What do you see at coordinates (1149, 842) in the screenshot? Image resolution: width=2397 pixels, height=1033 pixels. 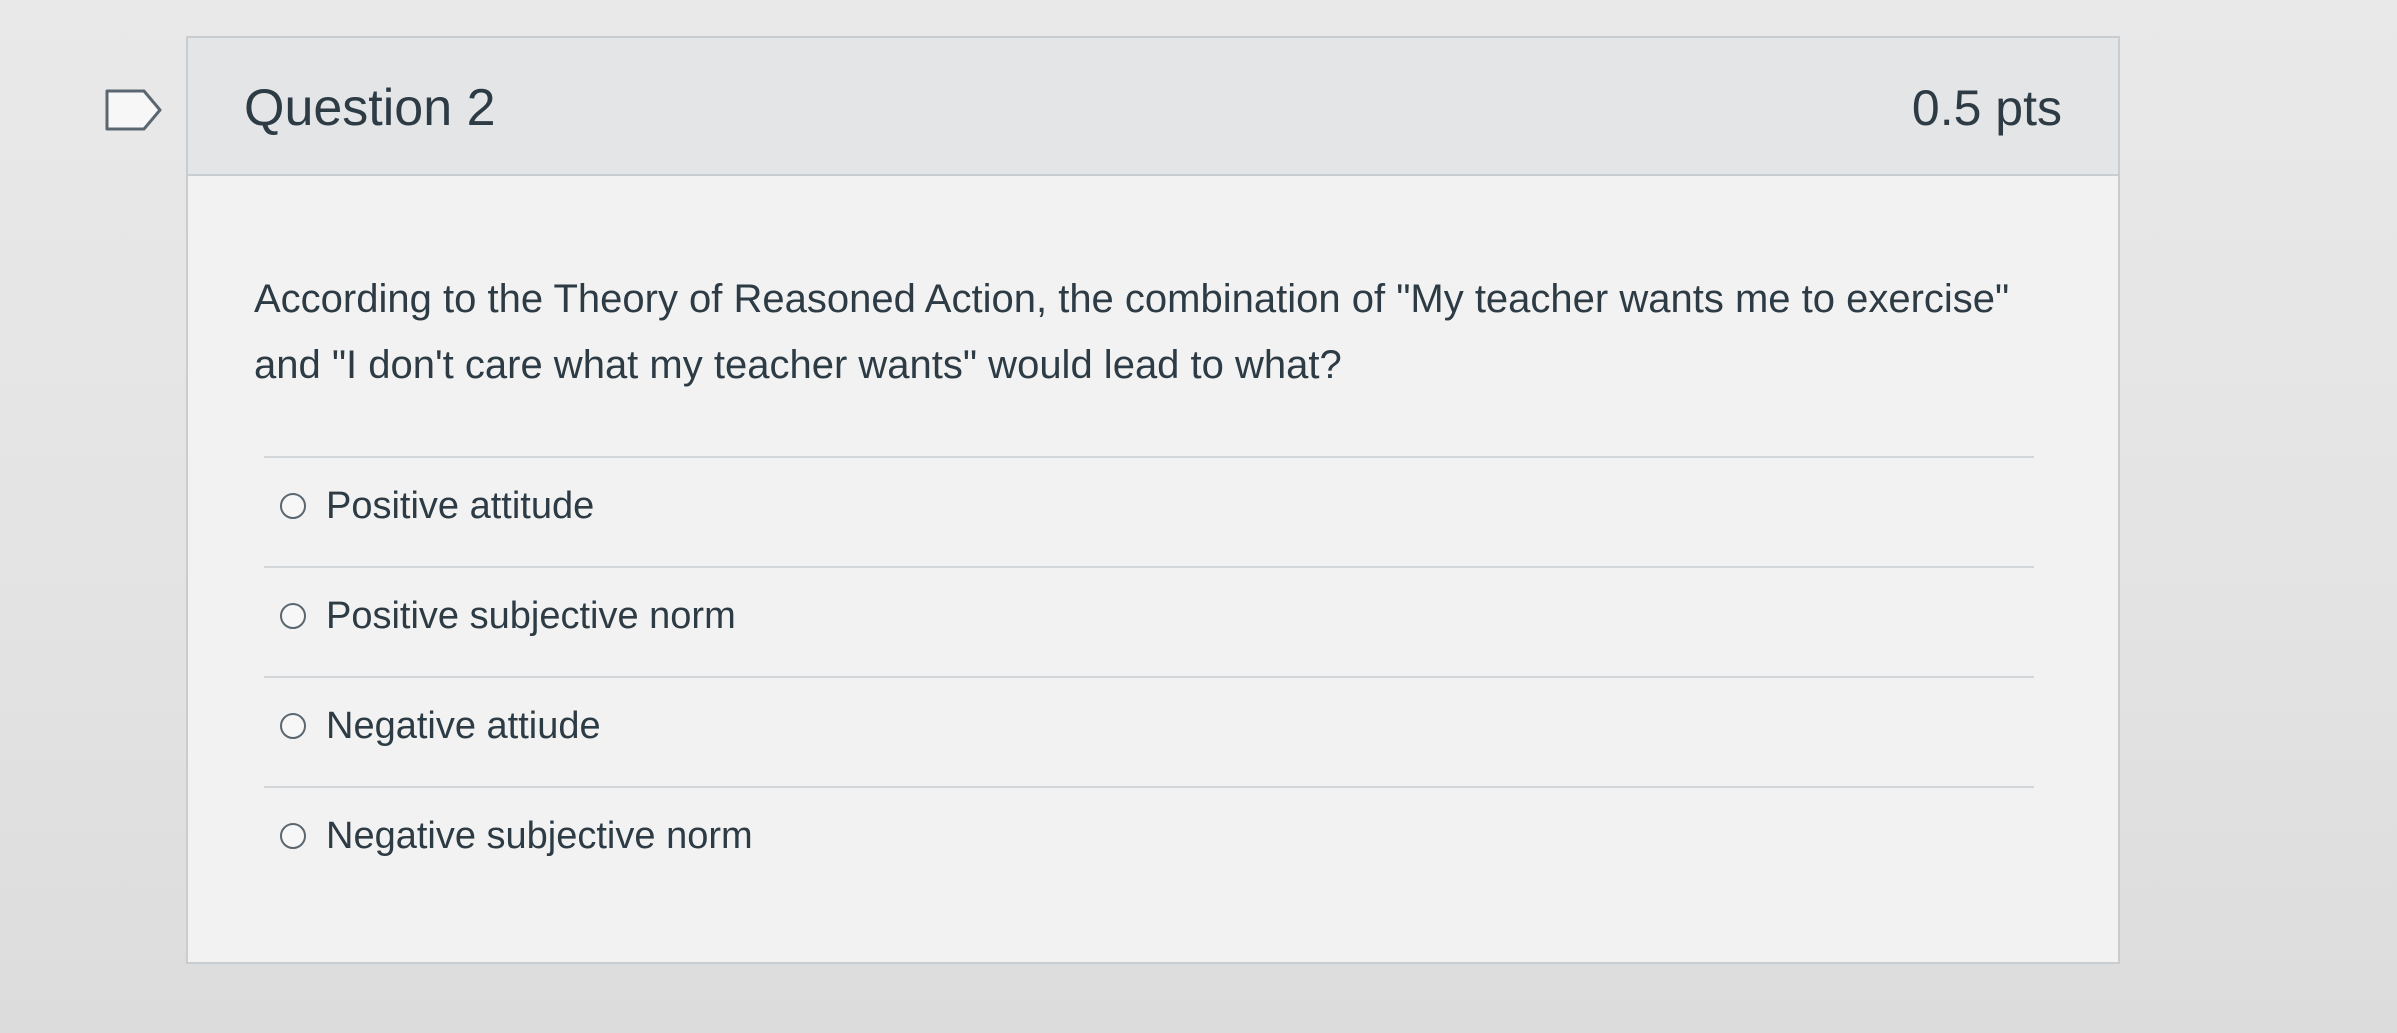 I see `answer-option: Negative subjective norm` at bounding box center [1149, 842].